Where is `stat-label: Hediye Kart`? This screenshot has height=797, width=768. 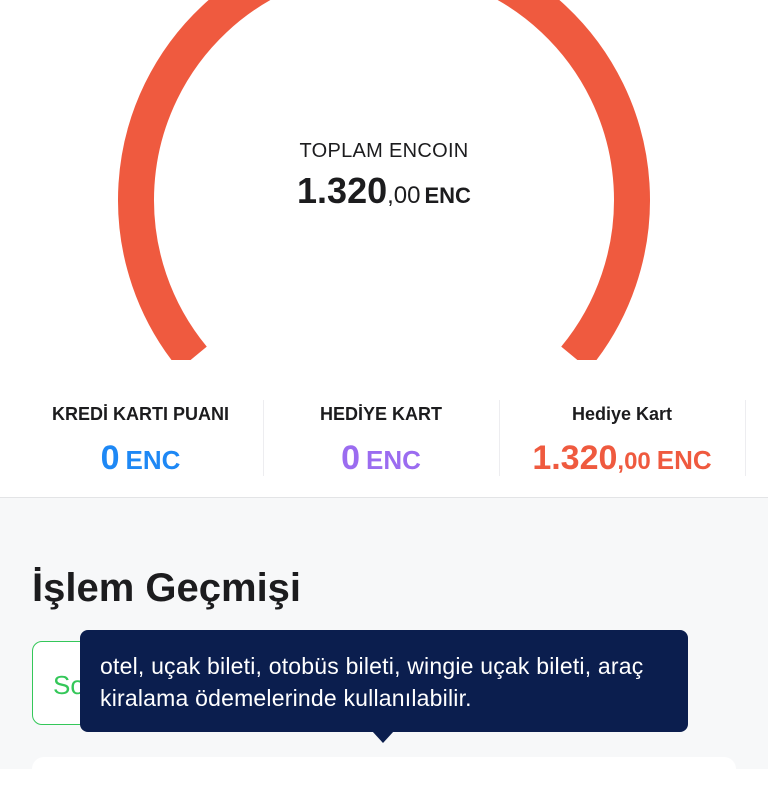 stat-label: Hediye Kart is located at coordinates (622, 414).